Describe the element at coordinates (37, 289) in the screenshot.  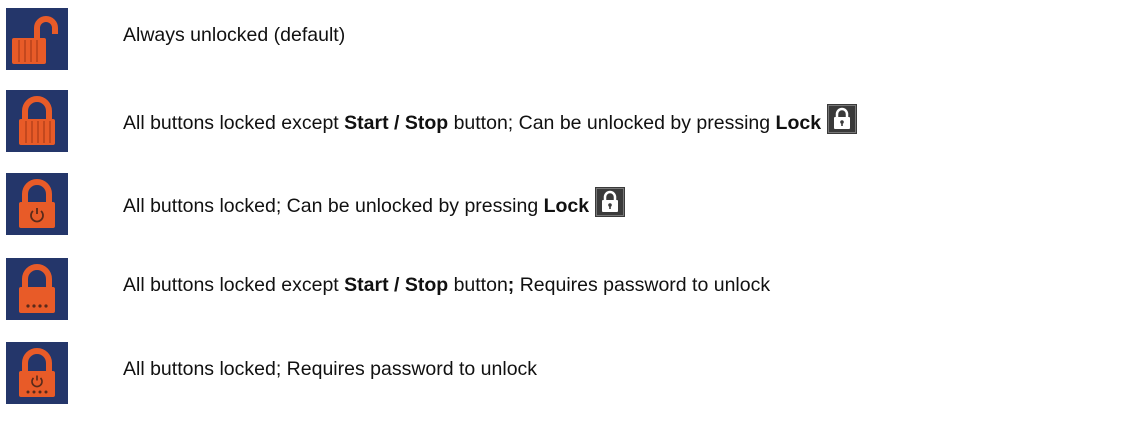
I see `locked-padlock-password-icon` at that location.